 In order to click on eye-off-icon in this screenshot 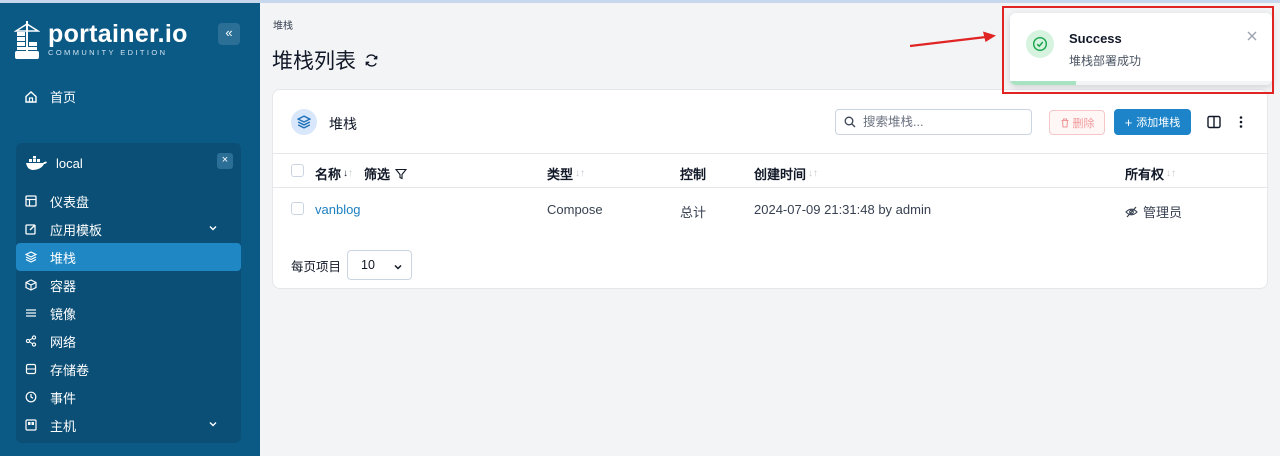, I will do `click(1131, 211)`.